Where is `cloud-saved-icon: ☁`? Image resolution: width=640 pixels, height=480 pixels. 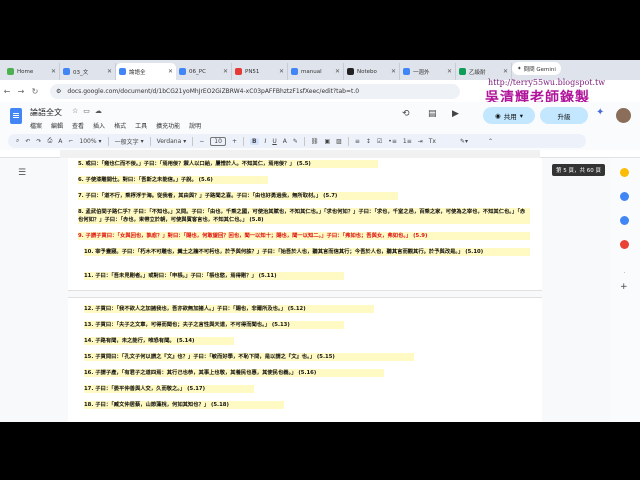 cloud-saved-icon: ☁ is located at coordinates (98, 111).